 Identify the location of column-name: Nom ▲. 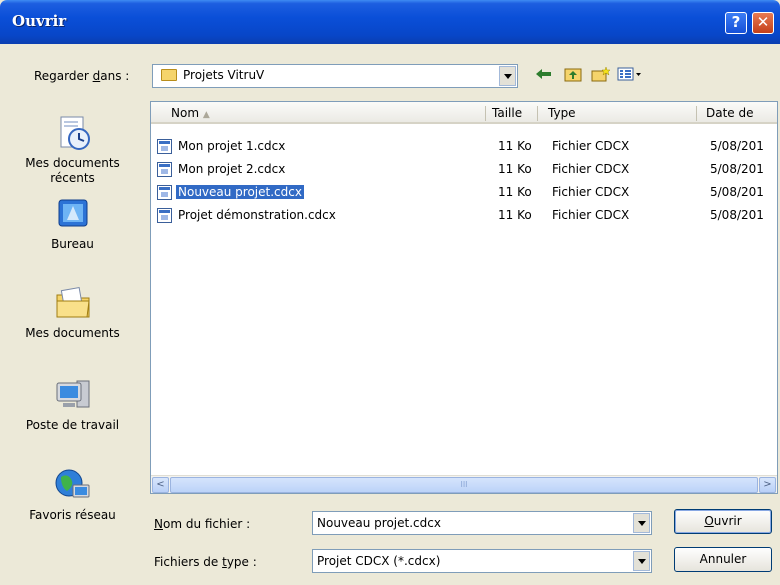
(190, 113).